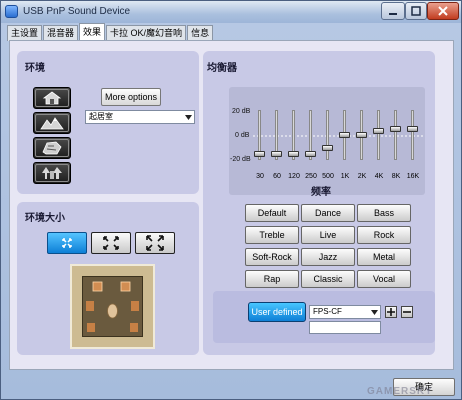 The image size is (462, 400). I want to click on preset-metal-button: Metal, so click(384, 257).